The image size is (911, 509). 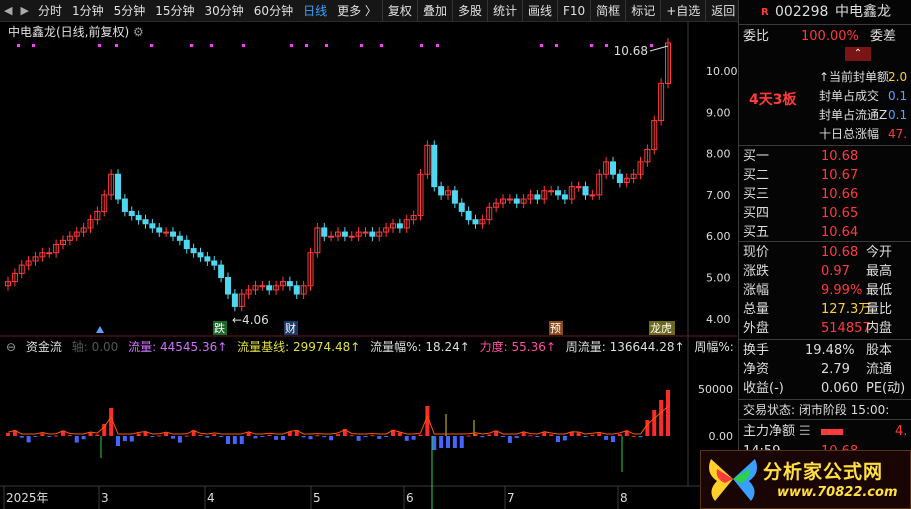 I want to click on bid-value: 10.64, so click(x=840, y=232).